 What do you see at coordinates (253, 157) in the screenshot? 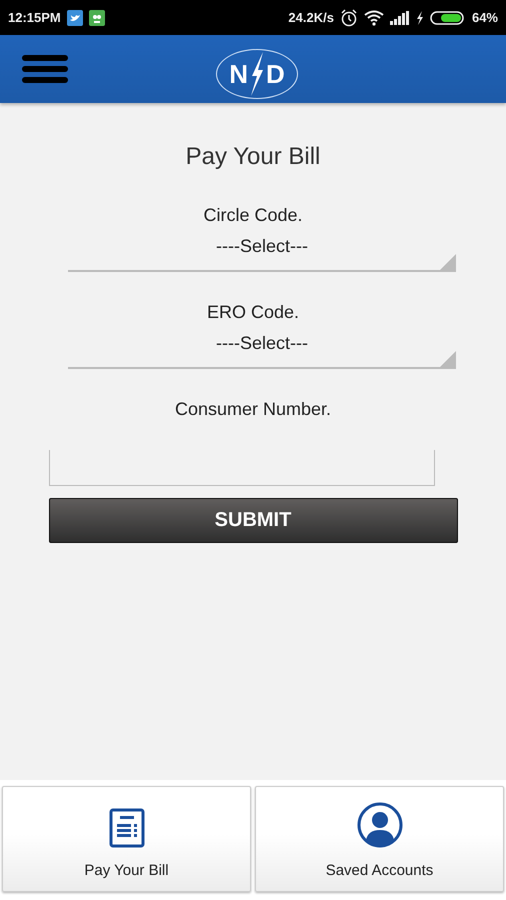
I see `page-title: Pay Your Bill` at bounding box center [253, 157].